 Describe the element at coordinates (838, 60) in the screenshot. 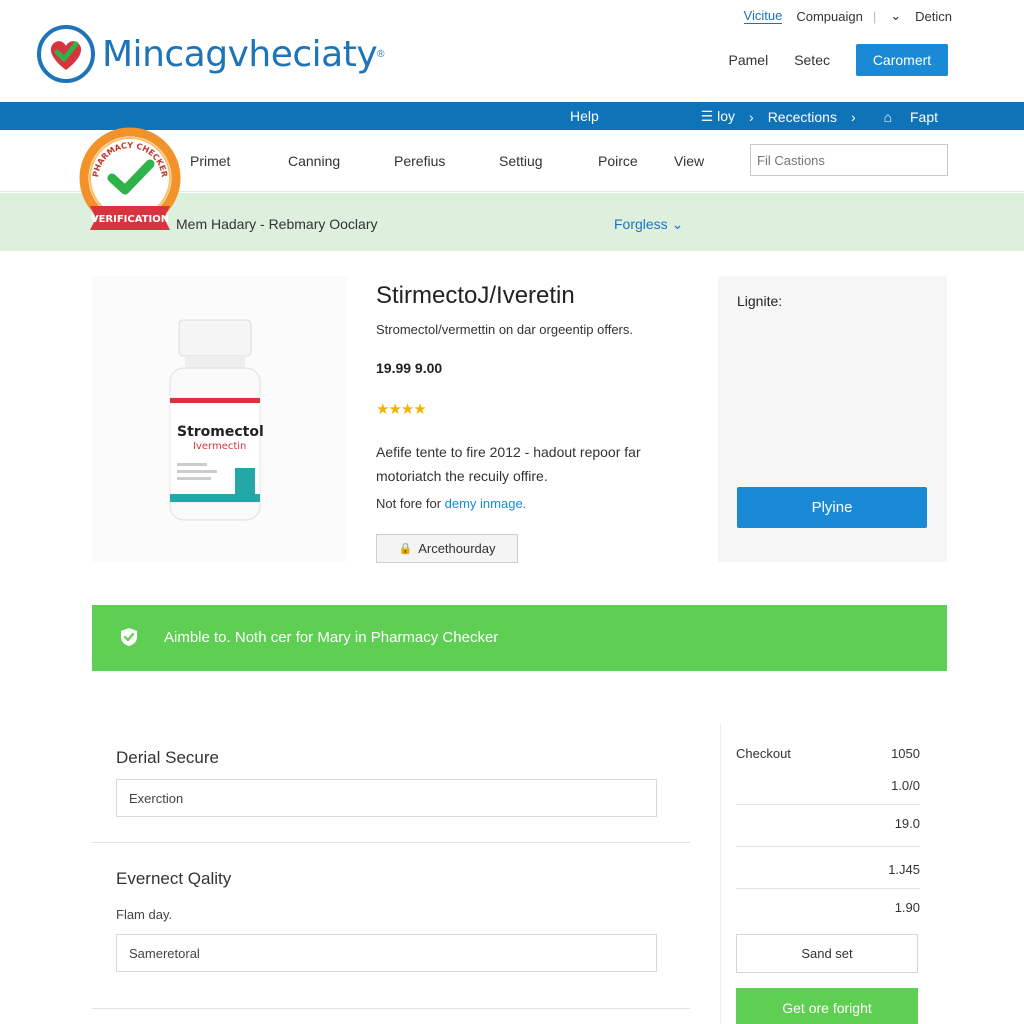

I see `header-actions: Pamel Setec Caromert` at that location.